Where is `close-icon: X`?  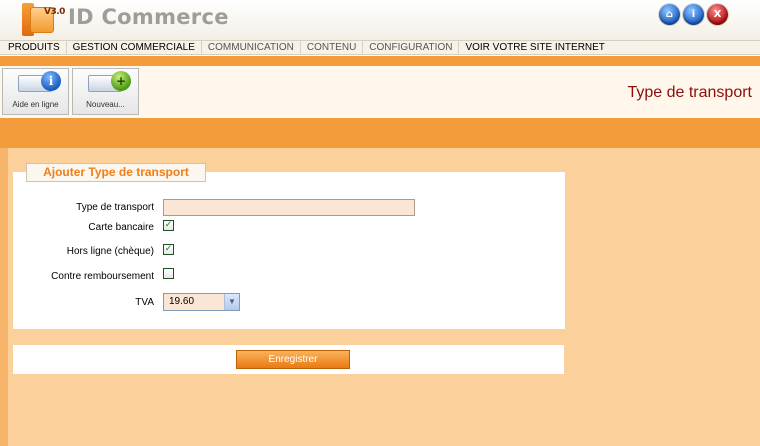
close-icon: X is located at coordinates (717, 14).